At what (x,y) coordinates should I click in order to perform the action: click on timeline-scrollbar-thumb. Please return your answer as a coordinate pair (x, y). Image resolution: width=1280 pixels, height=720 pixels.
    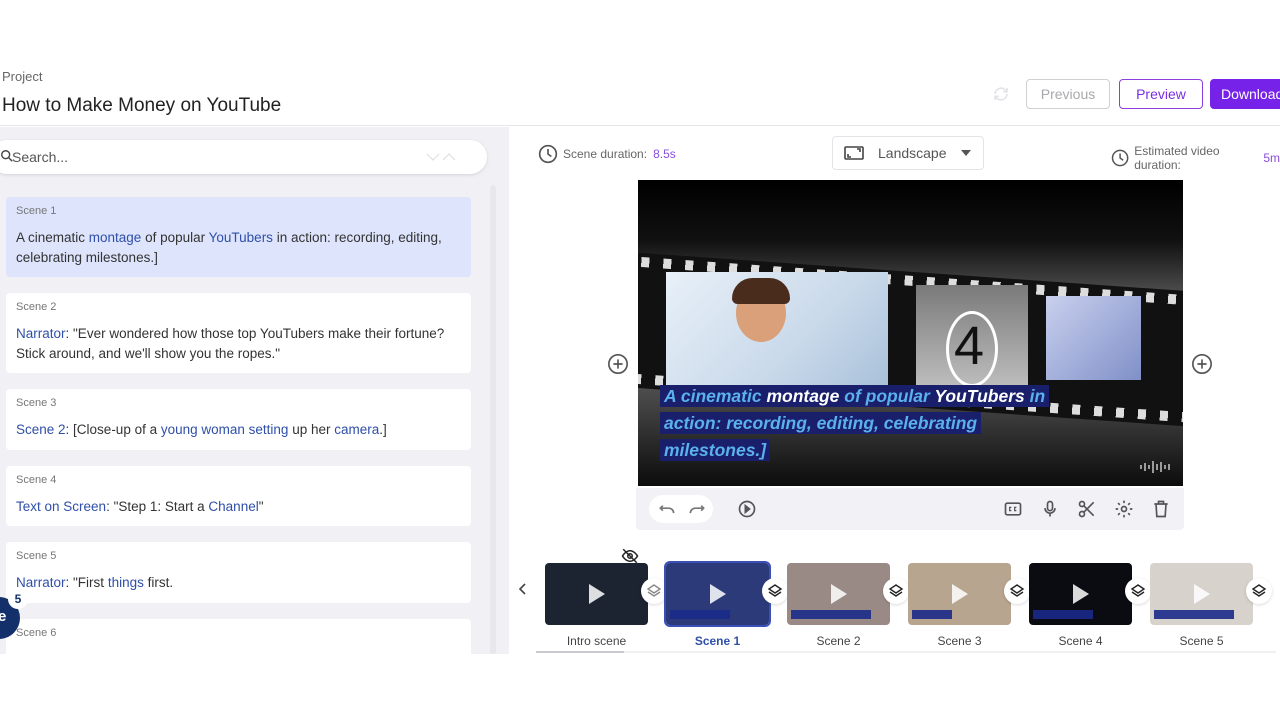
    Looking at the image, I should click on (580, 652).